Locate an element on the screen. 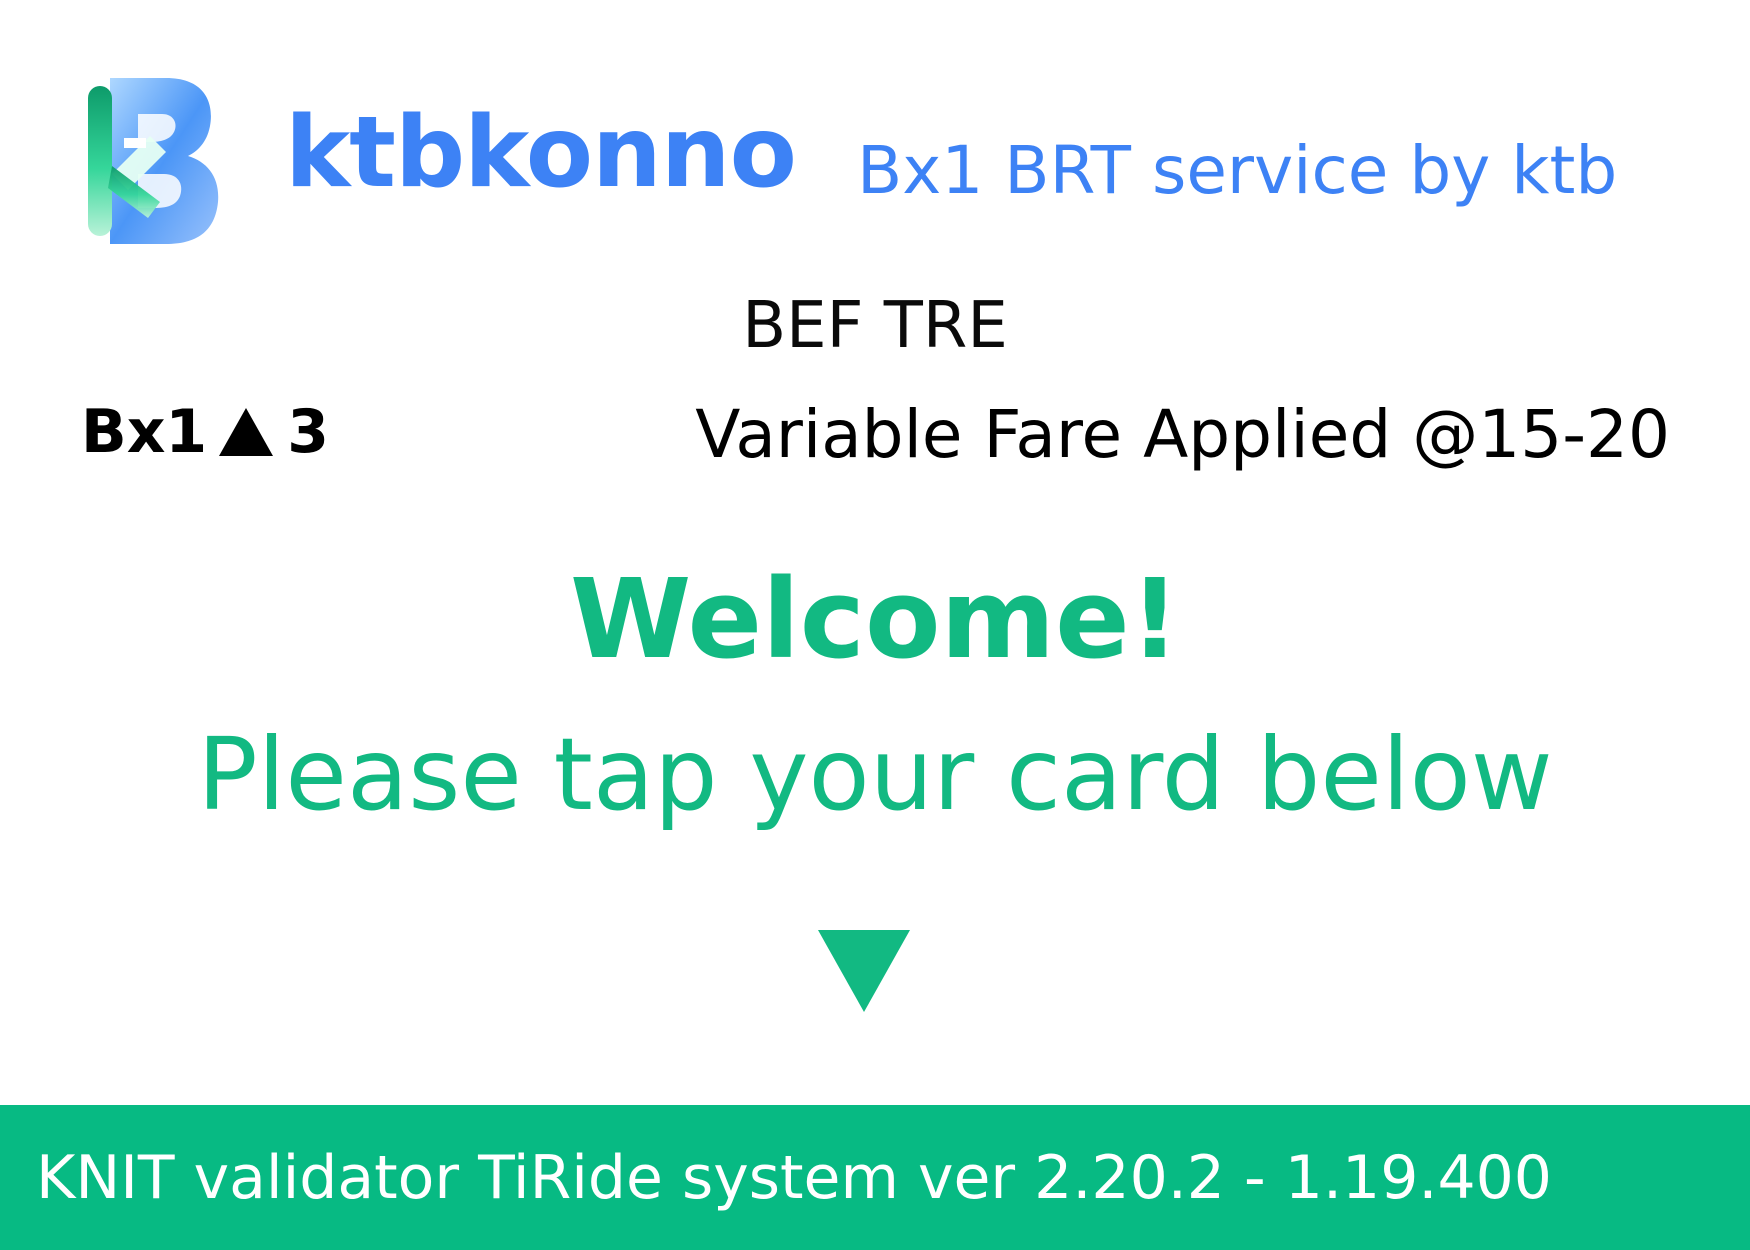  welcome-heading: Welcome! is located at coordinates (875, 619).